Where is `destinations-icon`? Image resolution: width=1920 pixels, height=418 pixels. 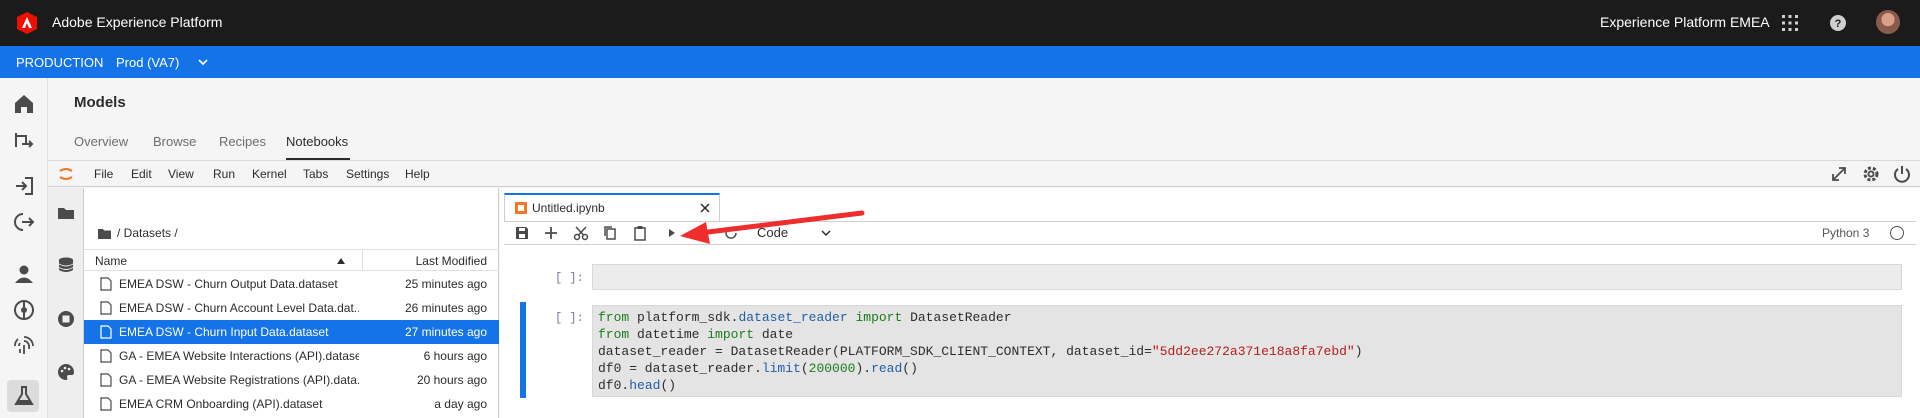
destinations-icon is located at coordinates (24, 222).